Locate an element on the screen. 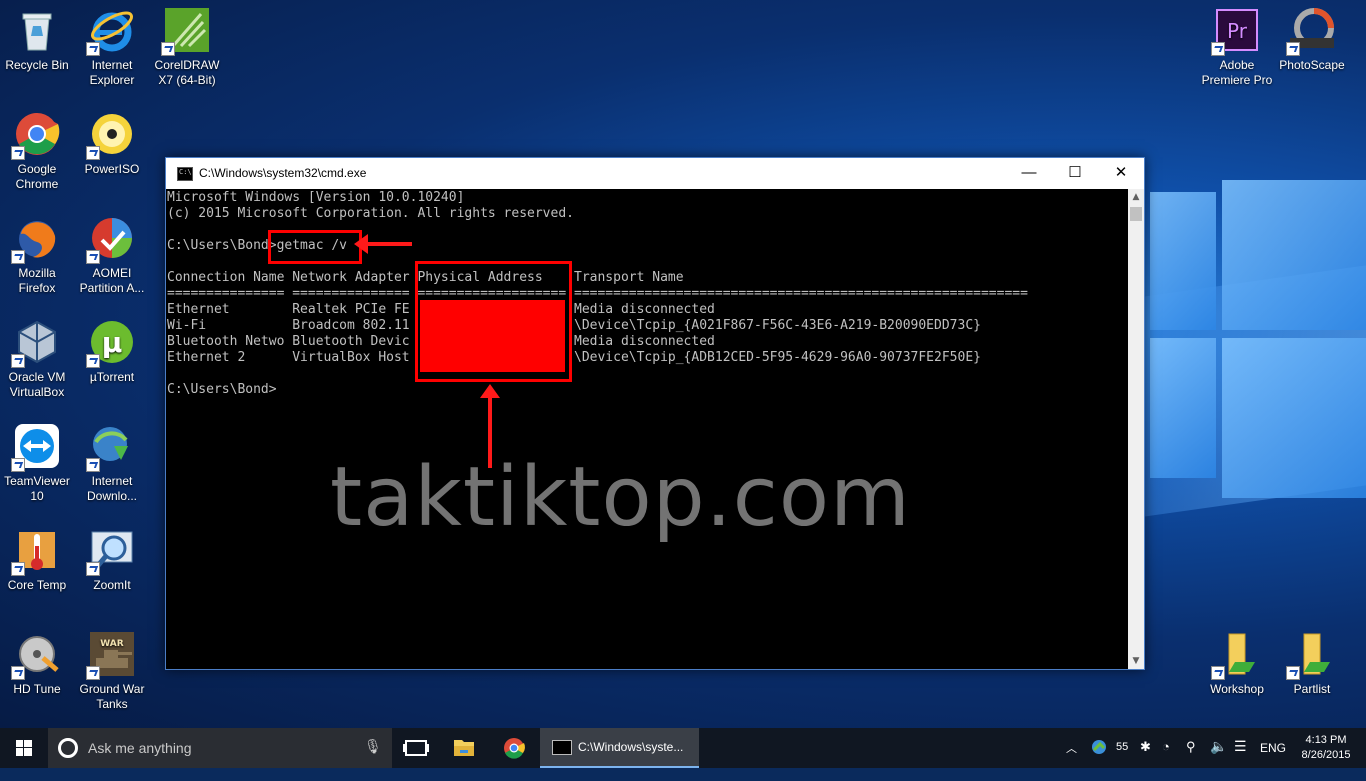  desktop-icon-premiere: Pr Adobe Premiere Pro is located at coordinates (1237, 47).